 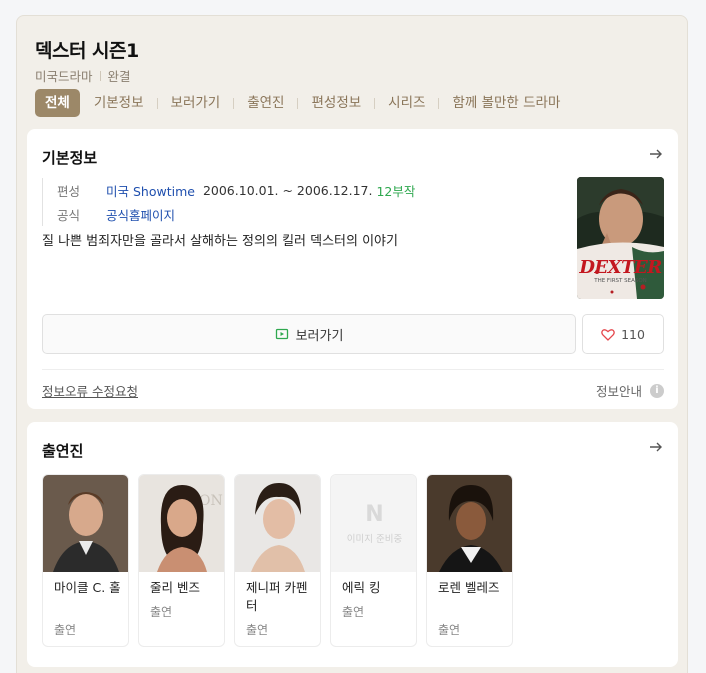 I want to click on tab-series: 시리즈, so click(x=406, y=103).